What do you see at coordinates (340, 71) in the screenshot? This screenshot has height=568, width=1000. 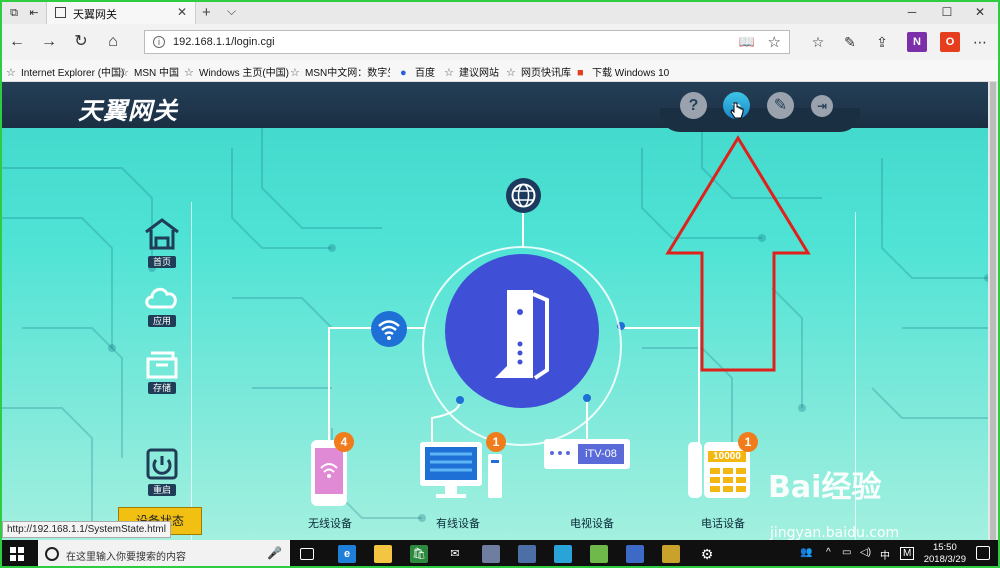 I see `favorite-item: ☆MSN中文网：数字生活` at bounding box center [340, 71].